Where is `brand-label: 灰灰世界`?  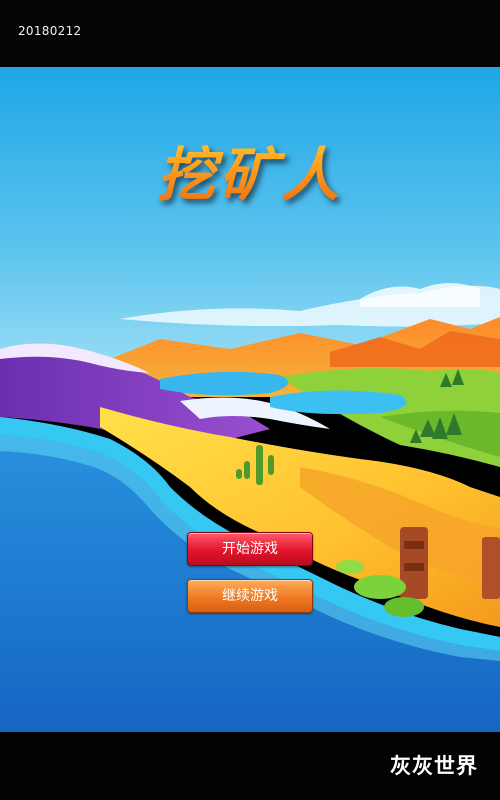
brand-label: 灰灰世界 is located at coordinates (434, 765).